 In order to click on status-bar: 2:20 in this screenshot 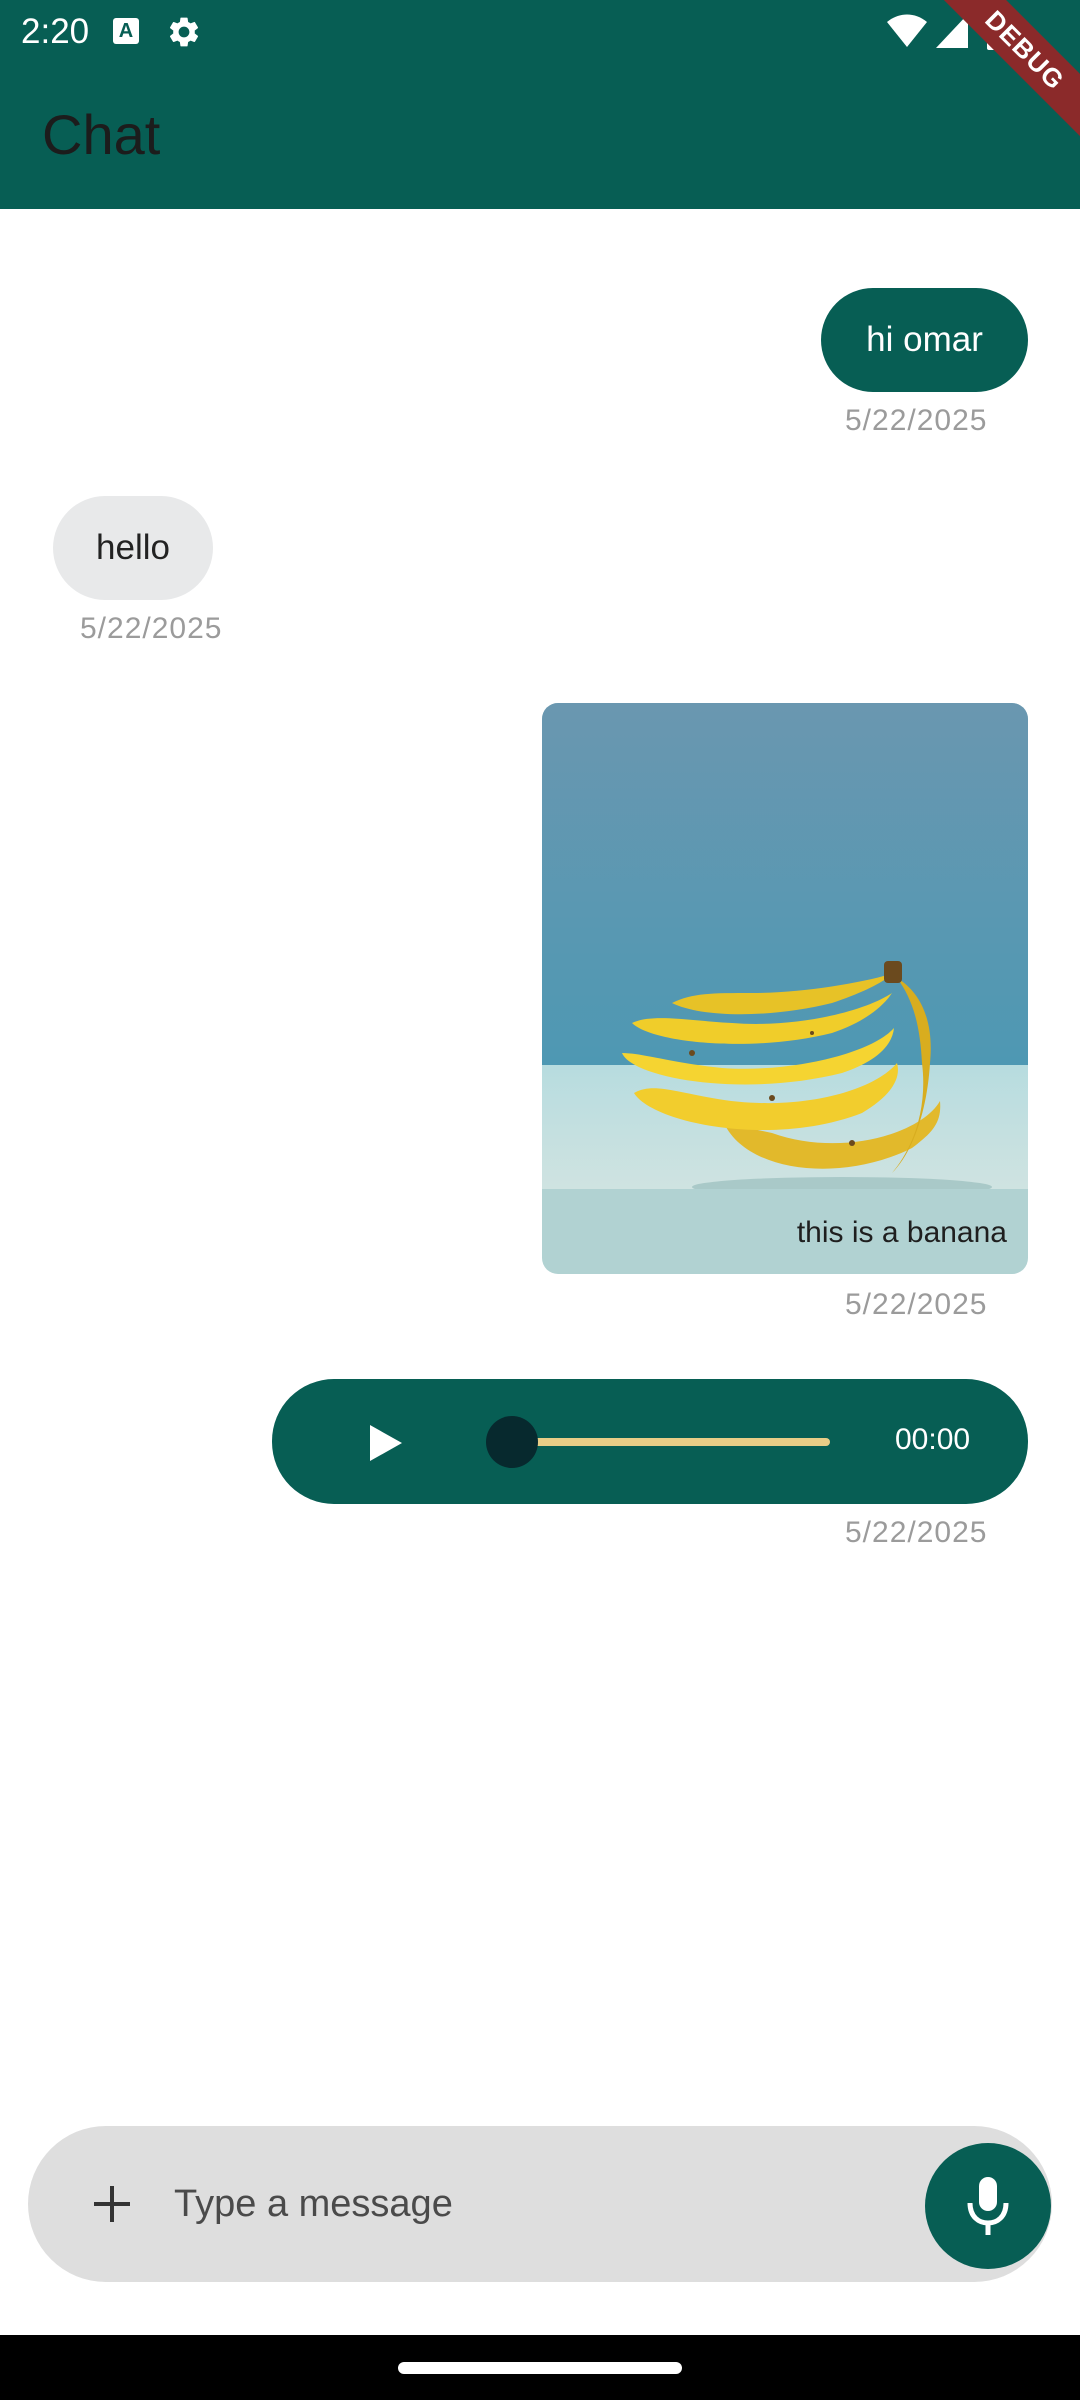, I will do `click(540, 32)`.